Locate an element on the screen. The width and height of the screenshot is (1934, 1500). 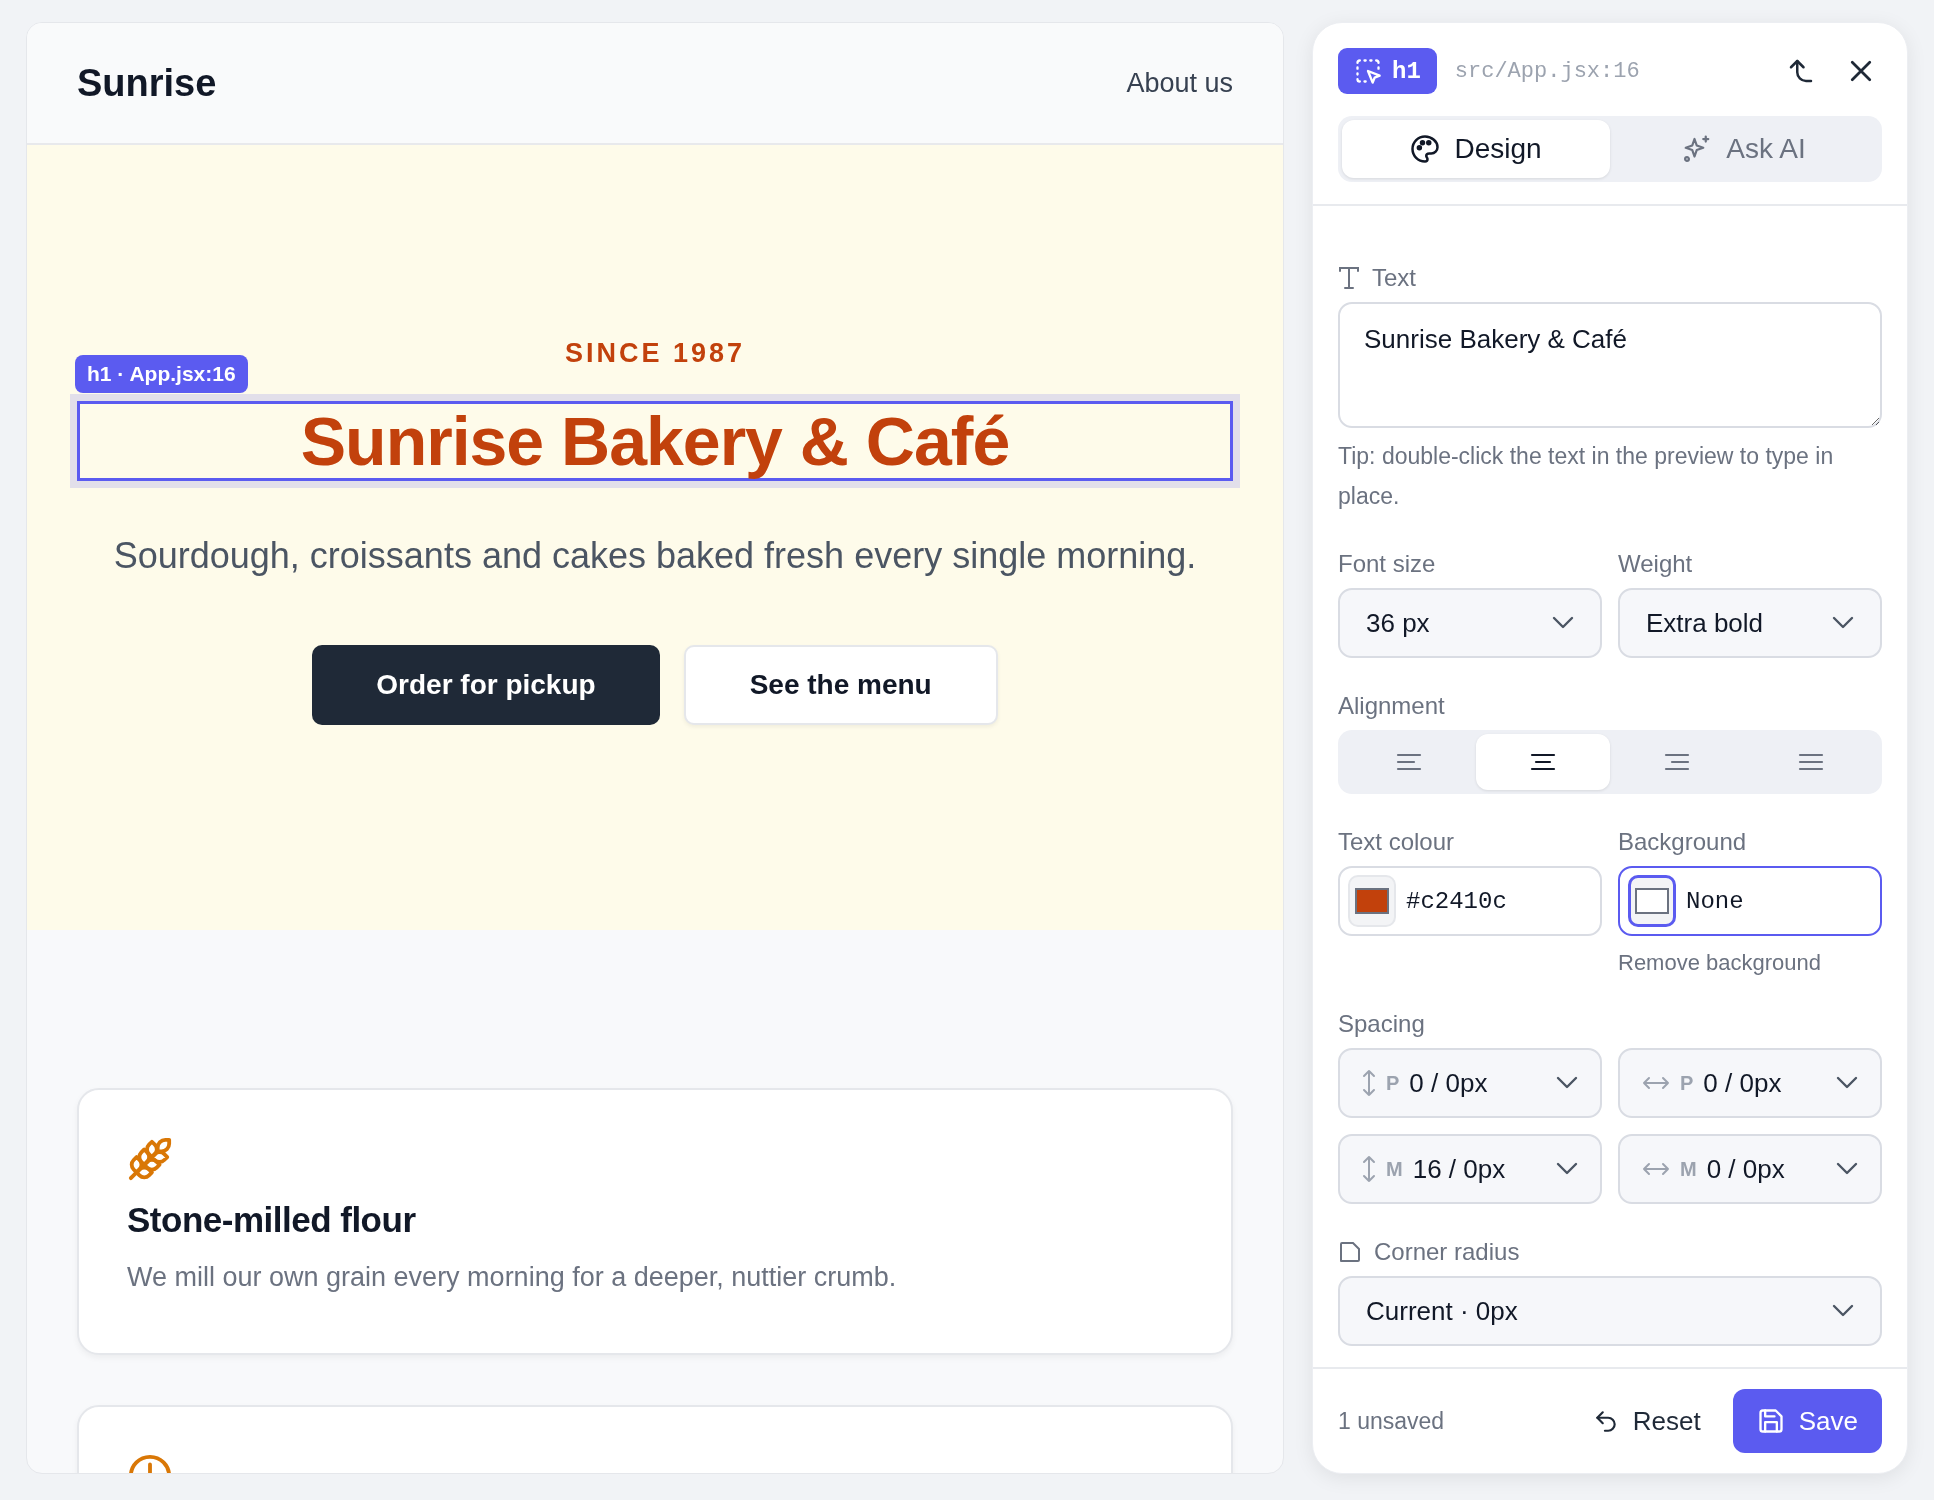
nav-link: About us is located at coordinates (1179, 83).